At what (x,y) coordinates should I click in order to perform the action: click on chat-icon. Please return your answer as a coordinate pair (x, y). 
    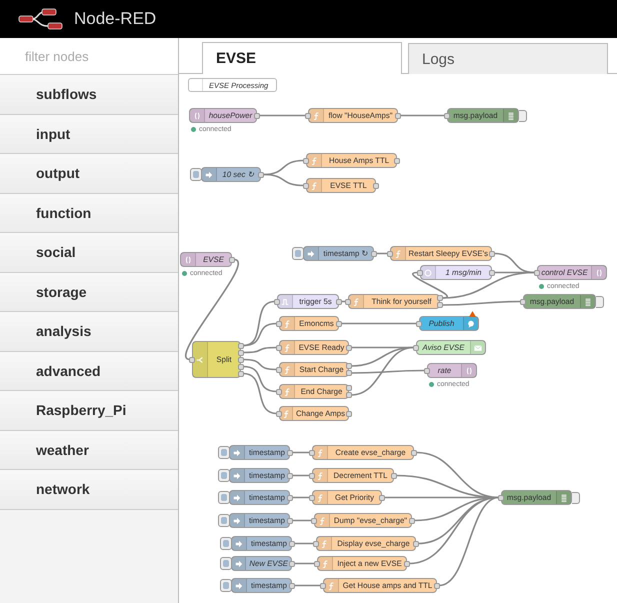
    Looking at the image, I should click on (471, 324).